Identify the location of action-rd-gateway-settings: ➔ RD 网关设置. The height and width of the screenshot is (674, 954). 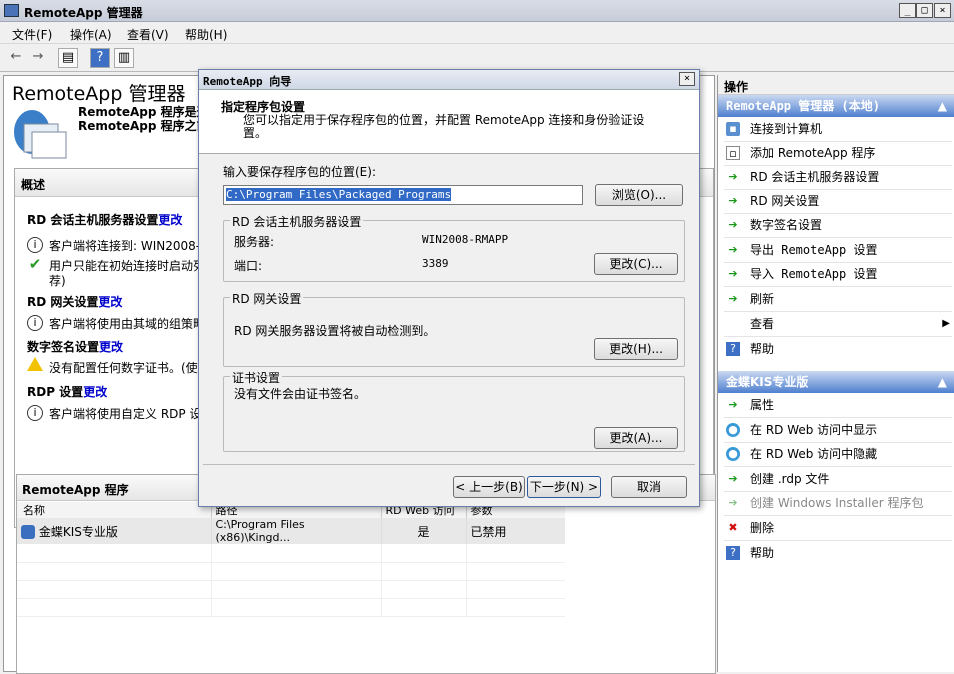
(838, 202).